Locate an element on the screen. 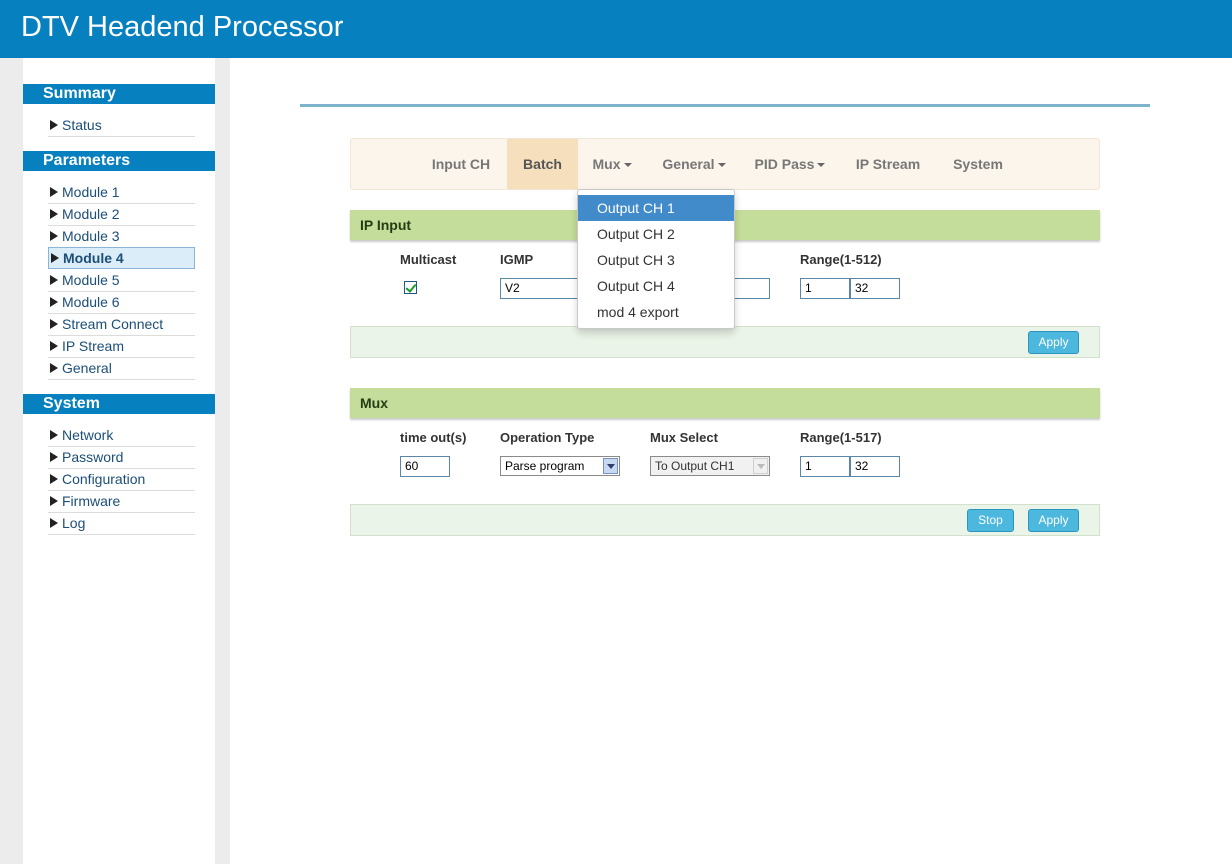  sidebar-item-ip-stream: IP Stream is located at coordinates (121, 347).